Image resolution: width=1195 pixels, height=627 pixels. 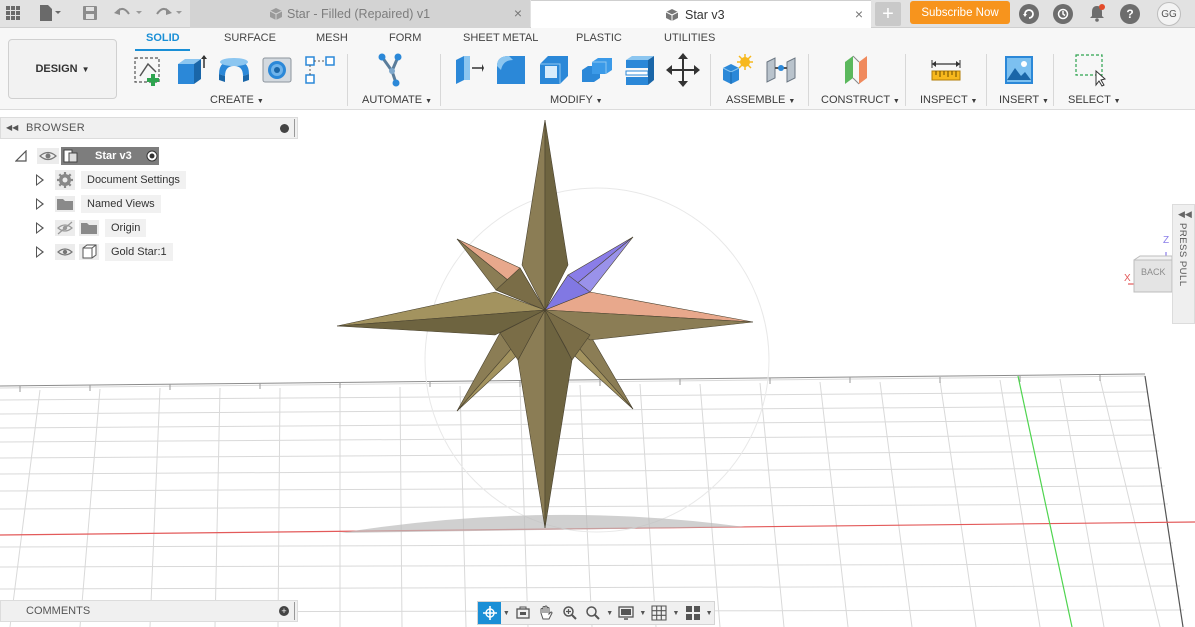 I want to click on joint-icon, so click(x=781, y=70).